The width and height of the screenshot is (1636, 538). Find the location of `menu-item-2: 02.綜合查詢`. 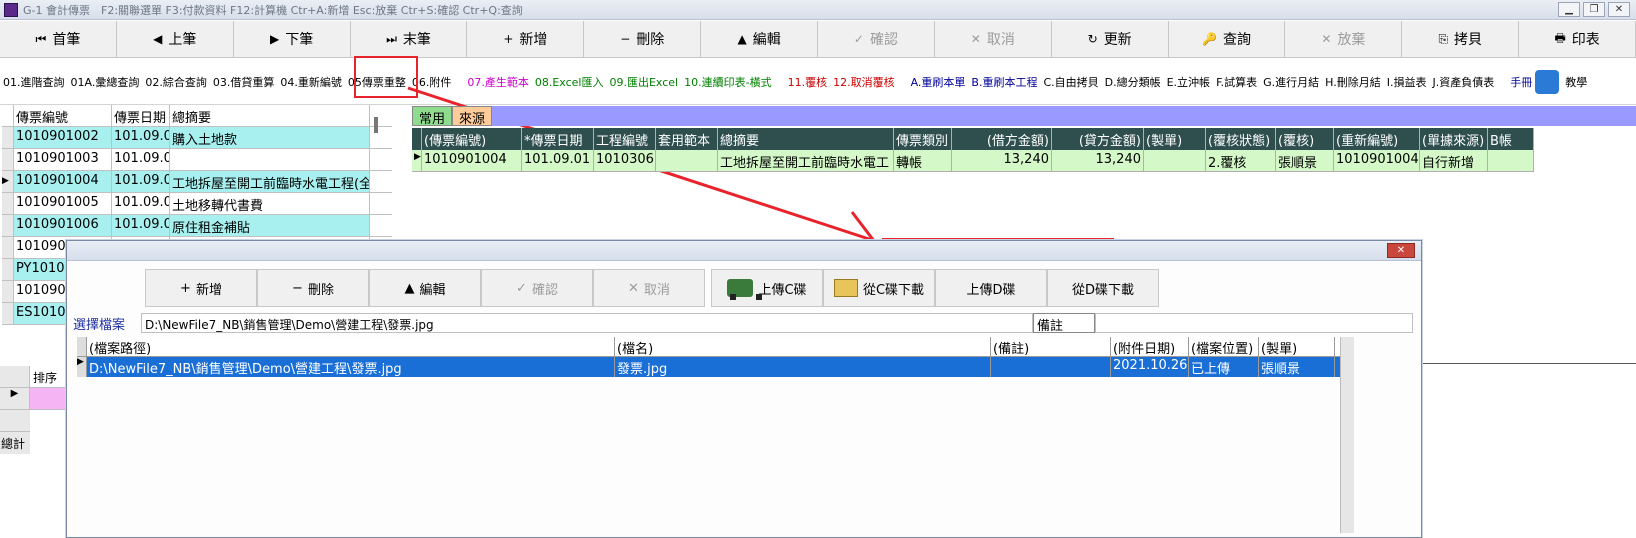

menu-item-2: 02.綜合查詢 is located at coordinates (176, 82).